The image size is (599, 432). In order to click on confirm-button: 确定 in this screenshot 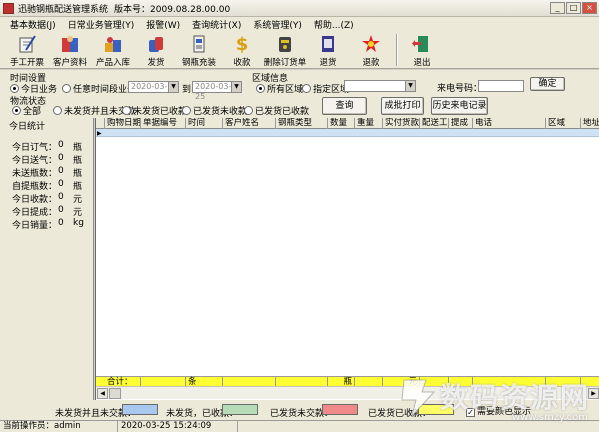, I will do `click(547, 84)`.